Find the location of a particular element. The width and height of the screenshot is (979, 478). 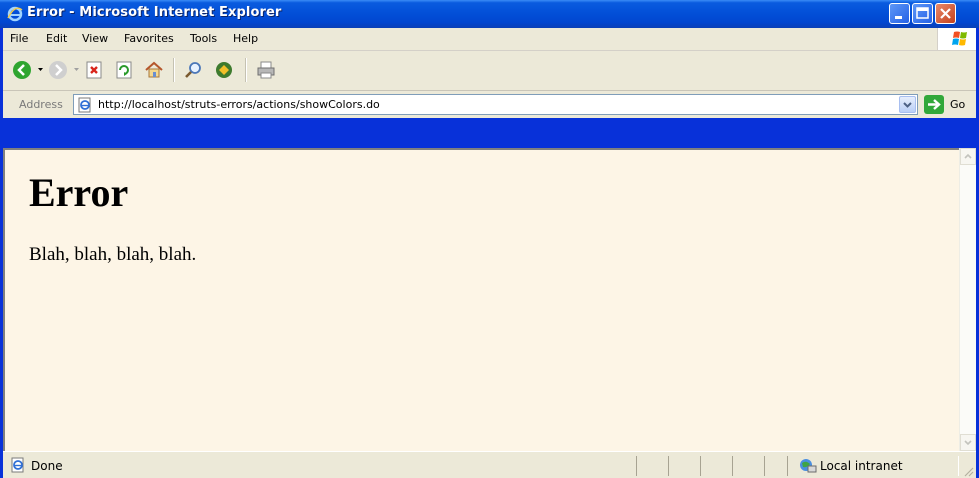

window-title: Error - Microsoft Internet Explorer is located at coordinates (154, 12).